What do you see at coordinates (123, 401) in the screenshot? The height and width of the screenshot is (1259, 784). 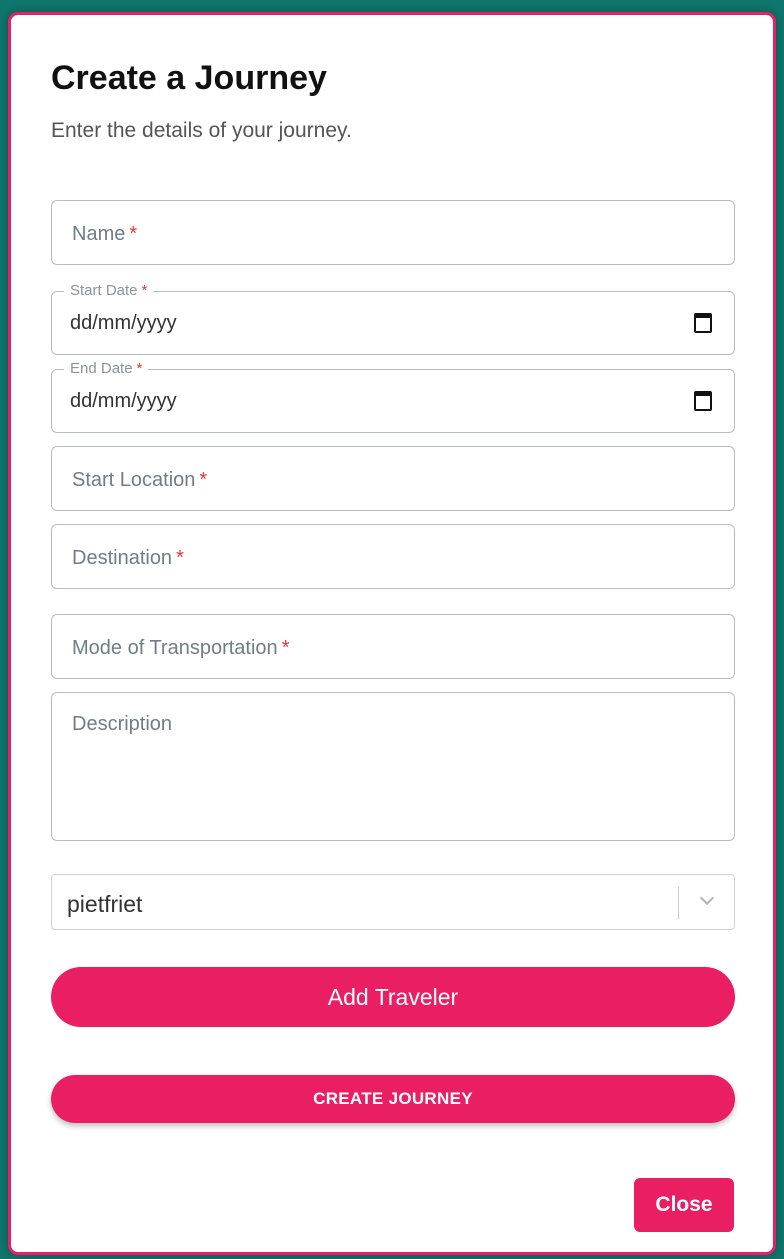 I see `end-date-value: dd/mm/yyyy` at bounding box center [123, 401].